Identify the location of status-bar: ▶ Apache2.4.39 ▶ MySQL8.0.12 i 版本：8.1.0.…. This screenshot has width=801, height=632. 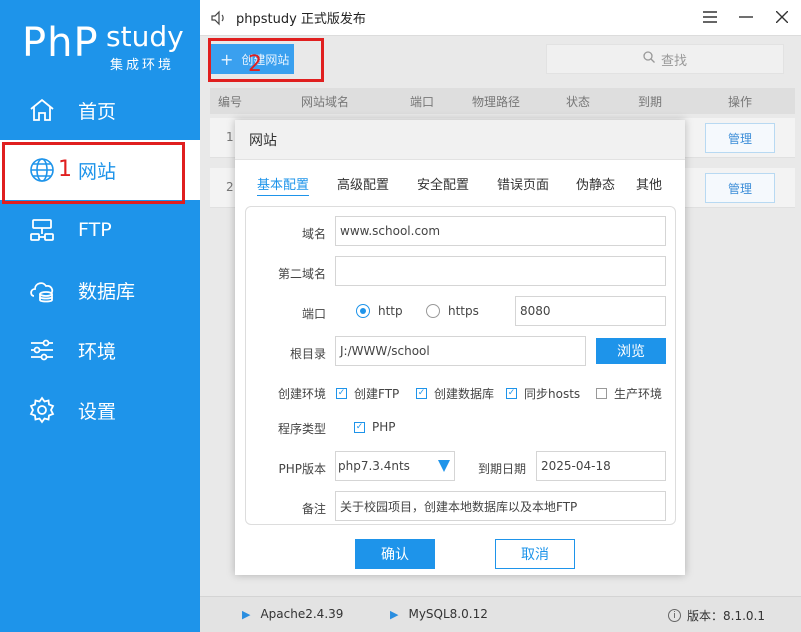
(500, 614).